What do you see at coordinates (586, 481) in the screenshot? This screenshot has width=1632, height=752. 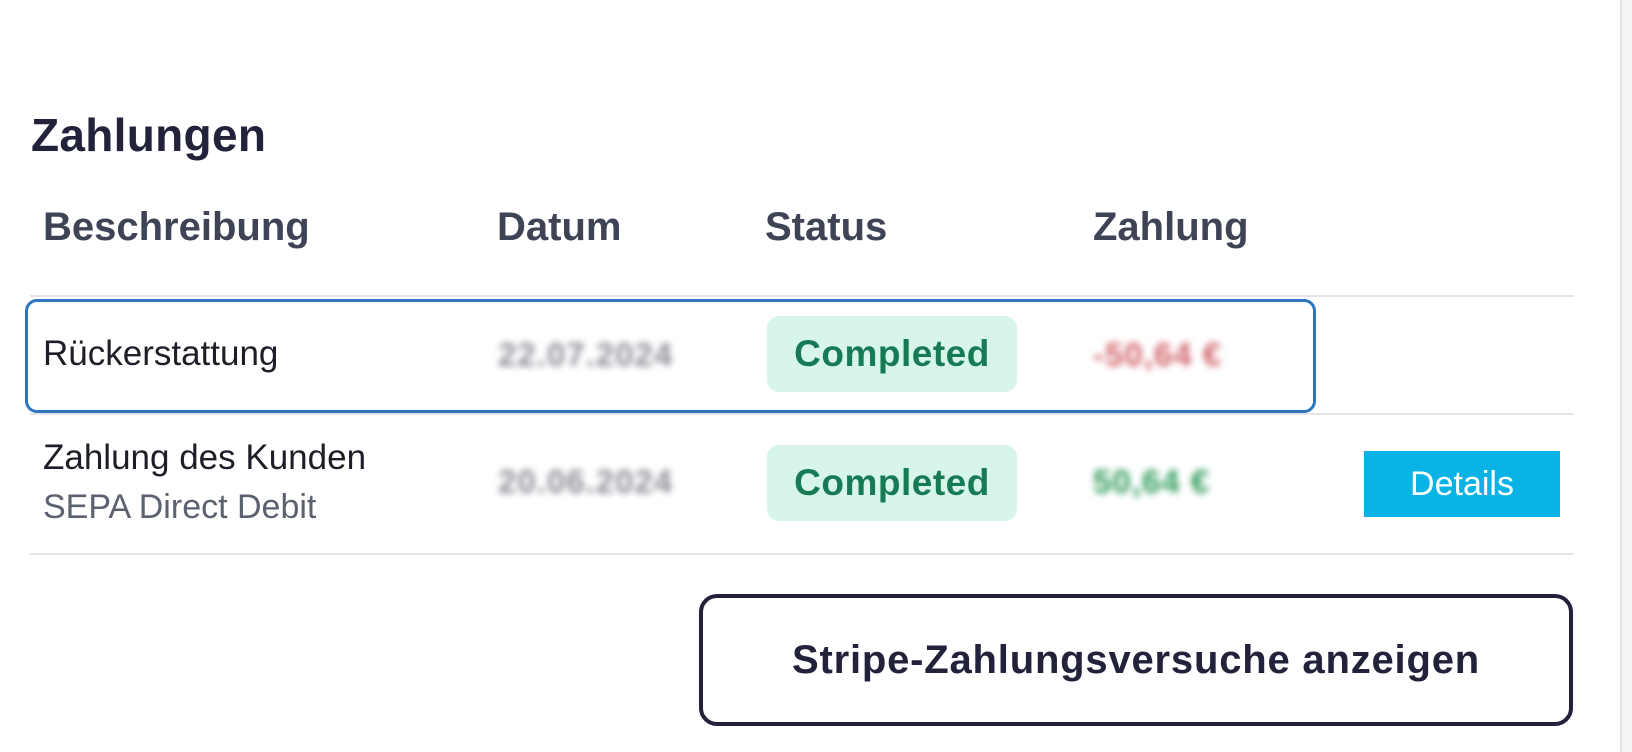 I see `row-date: 20.06.2024` at bounding box center [586, 481].